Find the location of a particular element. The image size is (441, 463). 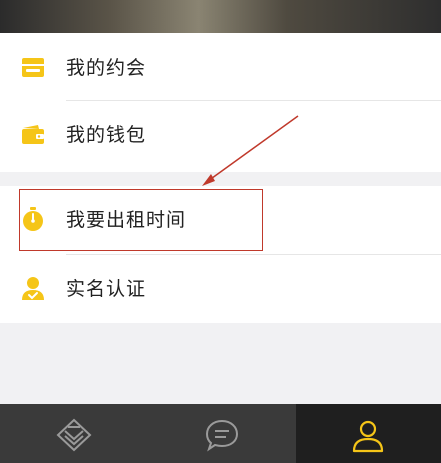

wallet-icon is located at coordinates (33, 134).